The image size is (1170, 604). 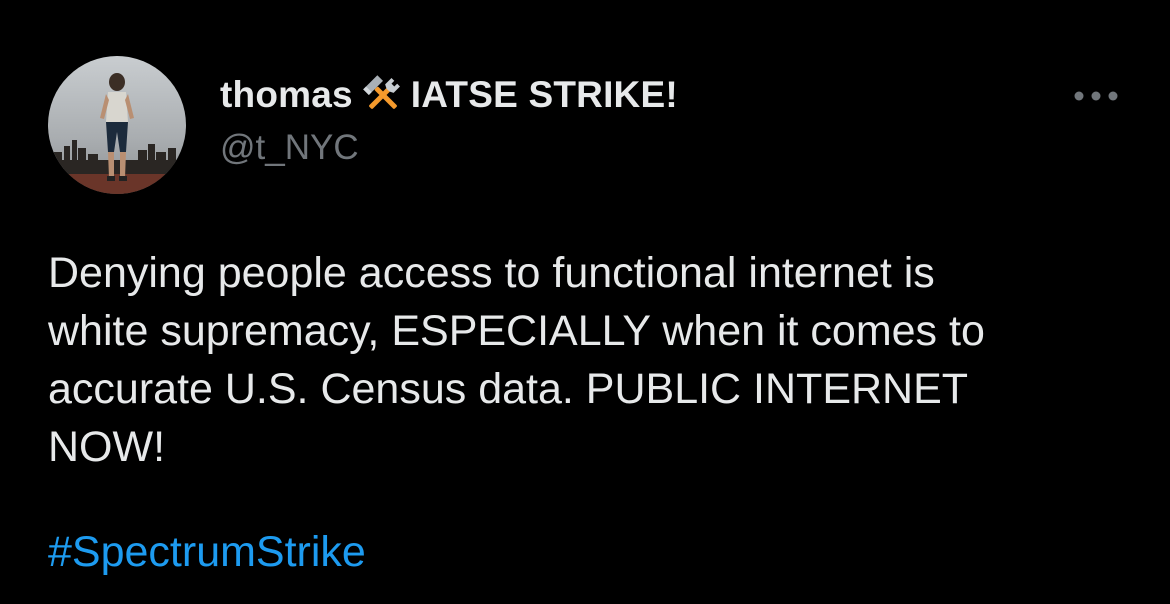 What do you see at coordinates (207, 552) in the screenshot?
I see `hashtag-link: #SpectrumStrike` at bounding box center [207, 552].